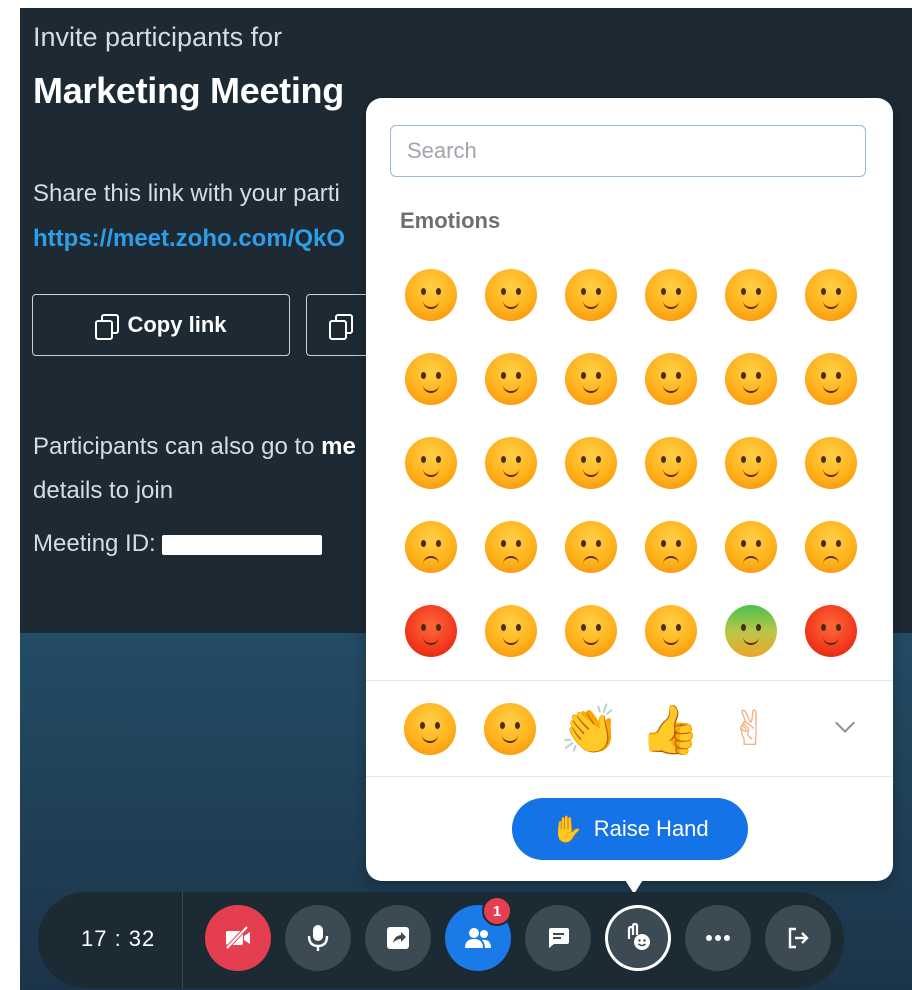 The height and width of the screenshot is (990, 912). What do you see at coordinates (845, 723) in the screenshot?
I see `chevron-down-icon` at bounding box center [845, 723].